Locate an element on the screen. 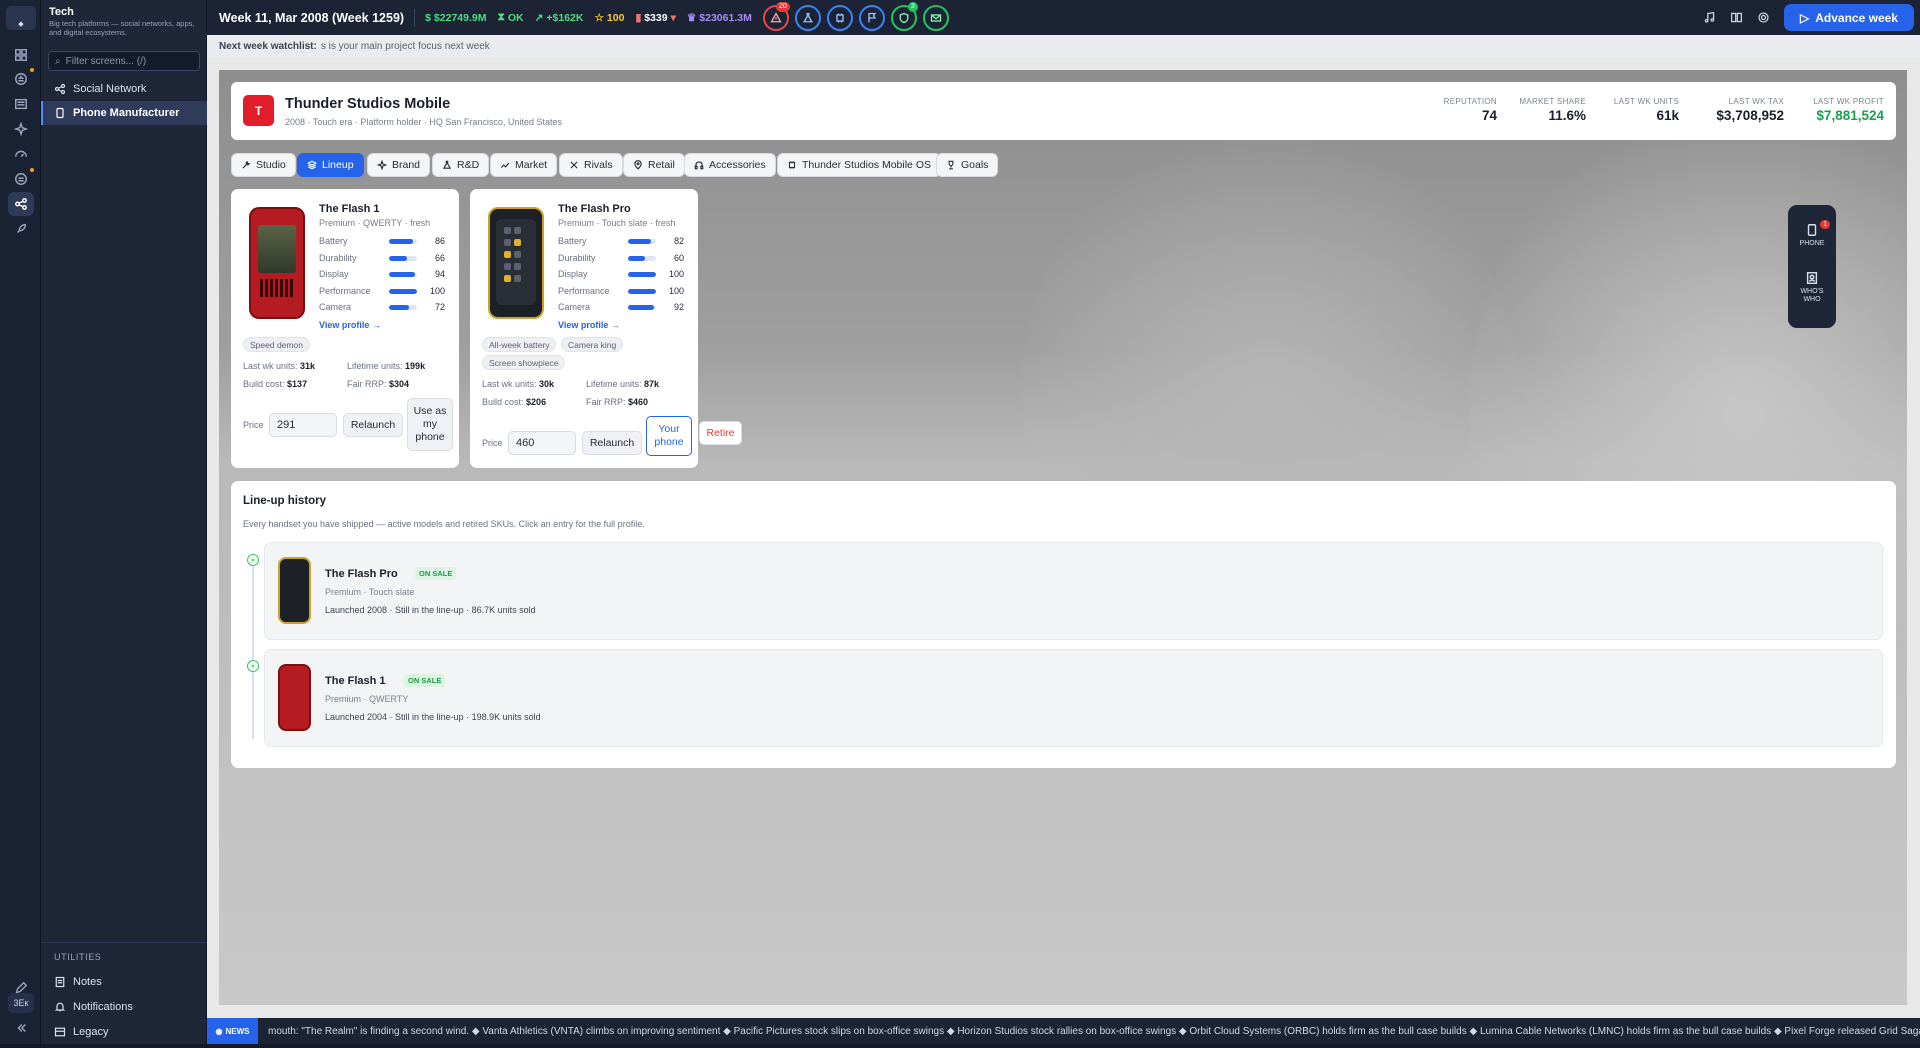 Image resolution: width=1920 pixels, height=1048 pixels. phone-widget-button: PHONE 1 is located at coordinates (1813, 241).